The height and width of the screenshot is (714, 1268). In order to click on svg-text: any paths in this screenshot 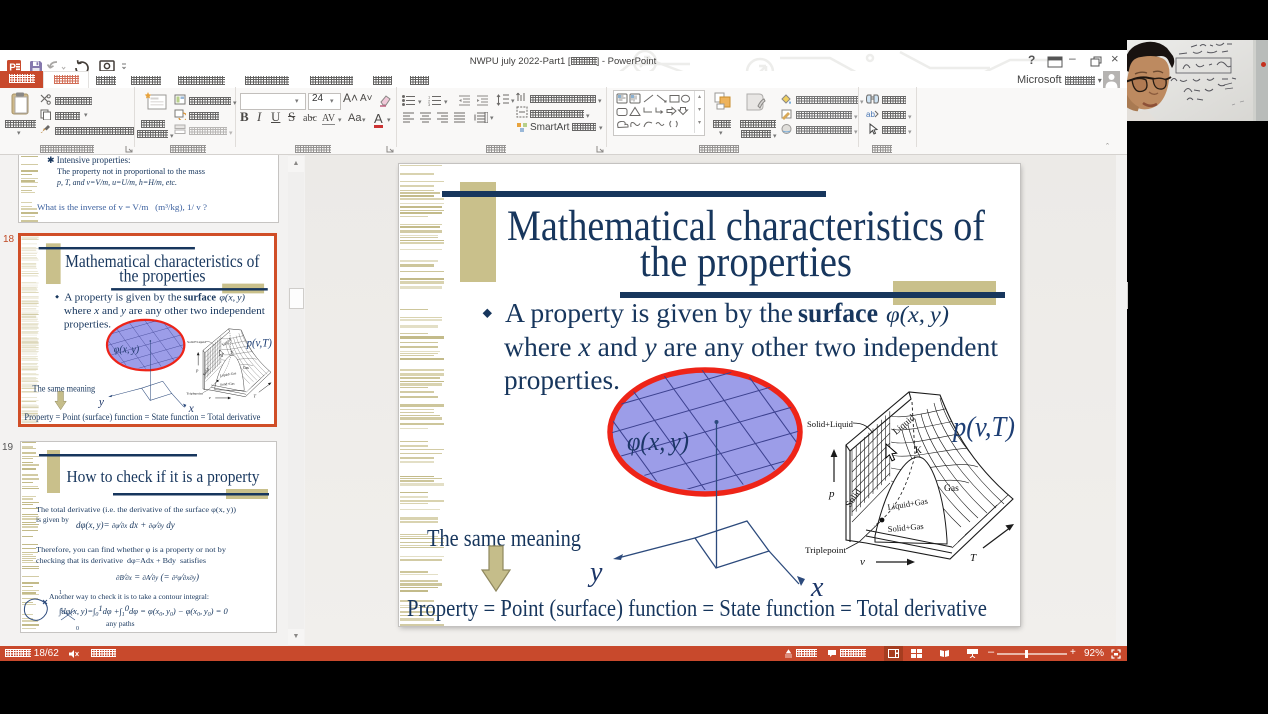, I will do `click(120, 623)`.